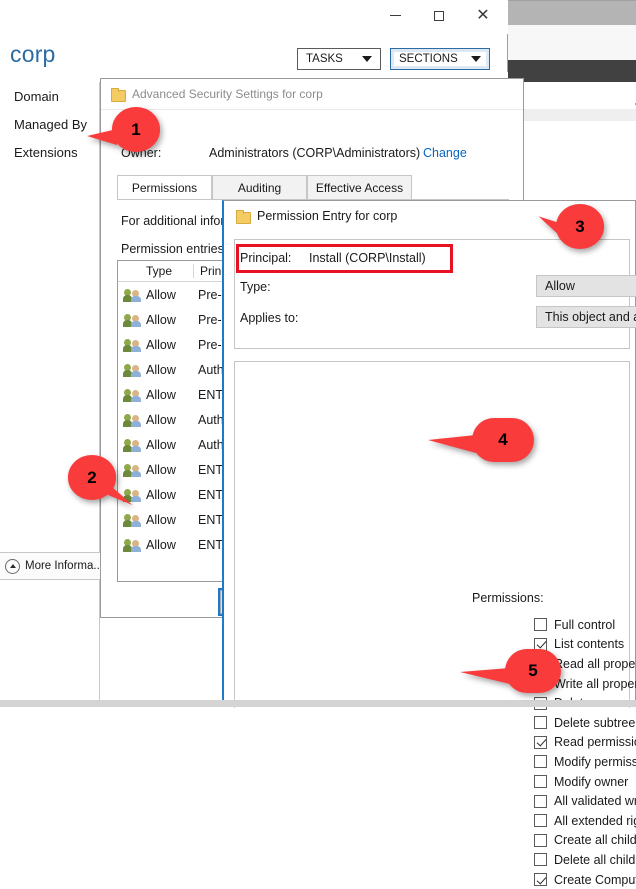 Image resolution: width=636 pixels, height=889 pixels. I want to click on permission-checkbox-row: Modify permissions, so click(585, 762).